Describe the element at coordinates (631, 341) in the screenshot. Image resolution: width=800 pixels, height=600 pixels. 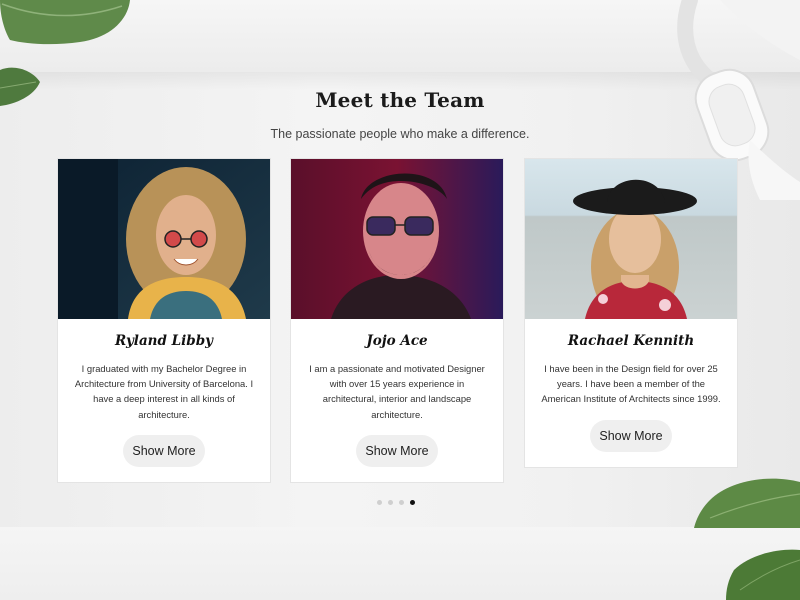
I see `team-member-name: Rachael Kennith` at that location.